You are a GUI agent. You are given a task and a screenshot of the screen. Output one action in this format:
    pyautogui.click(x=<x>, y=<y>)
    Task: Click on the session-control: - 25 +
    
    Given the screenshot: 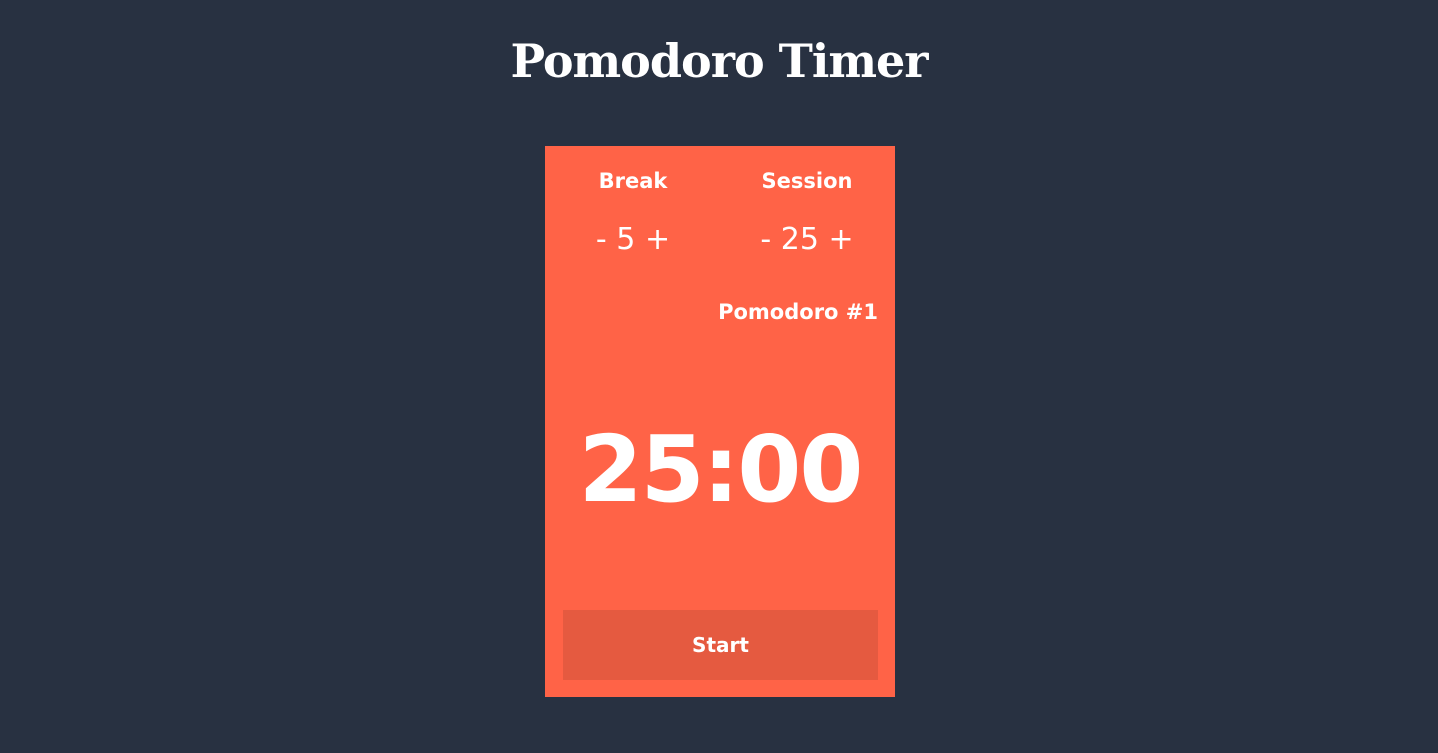 What is the action you would take?
    pyautogui.click(x=807, y=239)
    